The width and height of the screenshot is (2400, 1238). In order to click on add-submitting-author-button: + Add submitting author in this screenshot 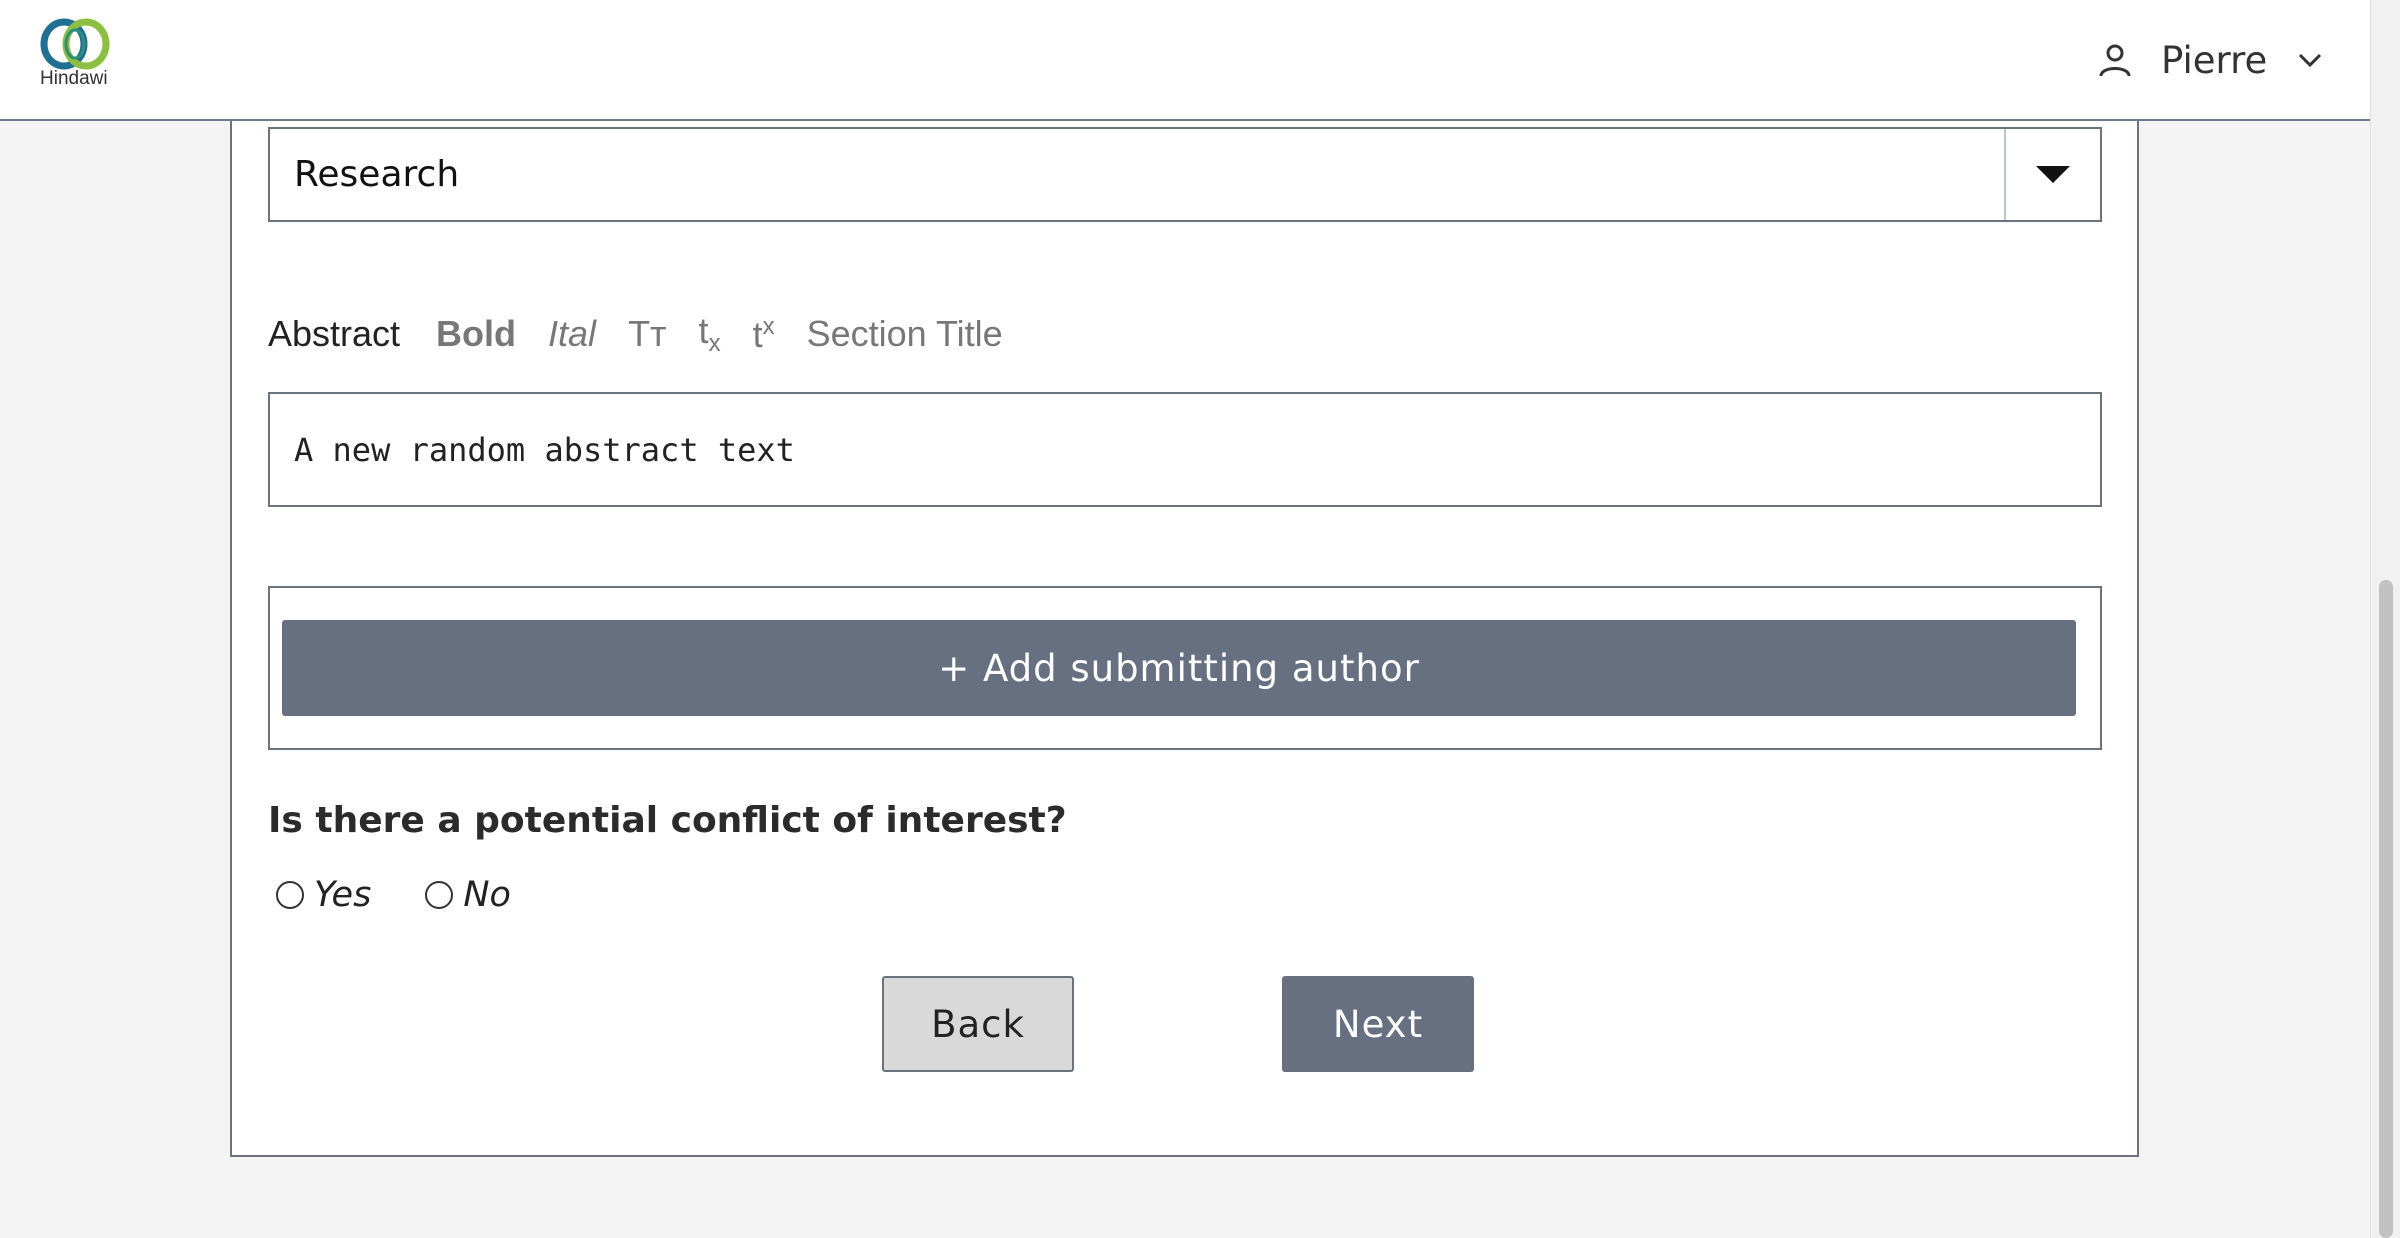, I will do `click(1179, 668)`.